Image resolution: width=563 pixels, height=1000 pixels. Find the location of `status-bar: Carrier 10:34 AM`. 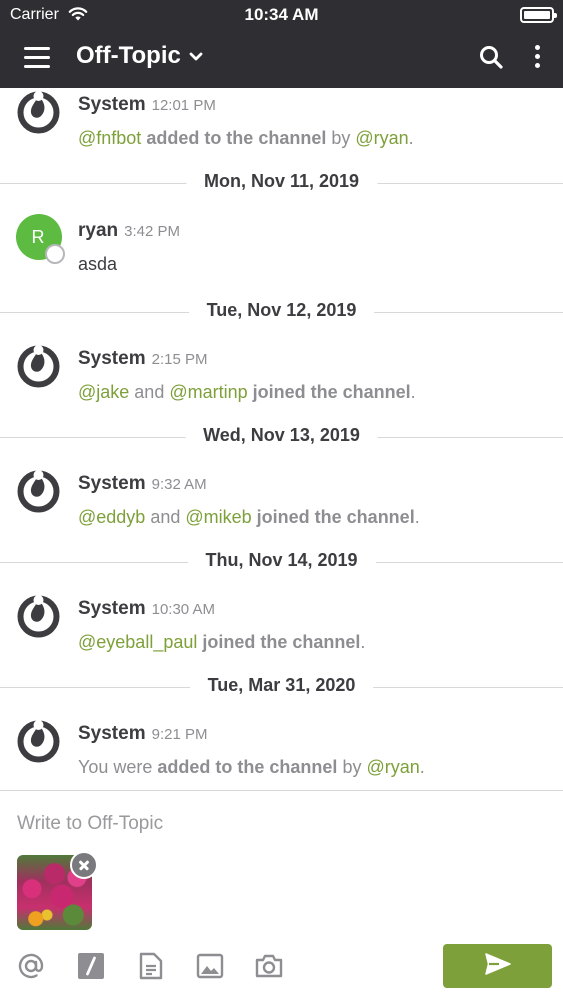

status-bar: Carrier 10:34 AM is located at coordinates (281, 15).